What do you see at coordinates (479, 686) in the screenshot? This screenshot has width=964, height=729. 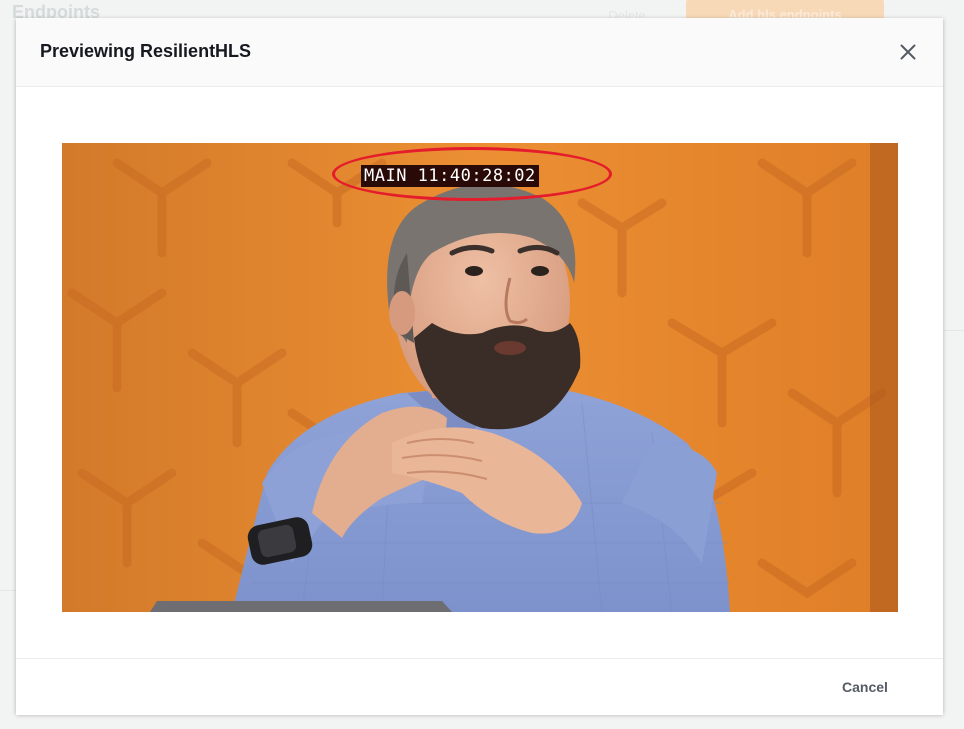 I see `modal-footer: Cancel` at bounding box center [479, 686].